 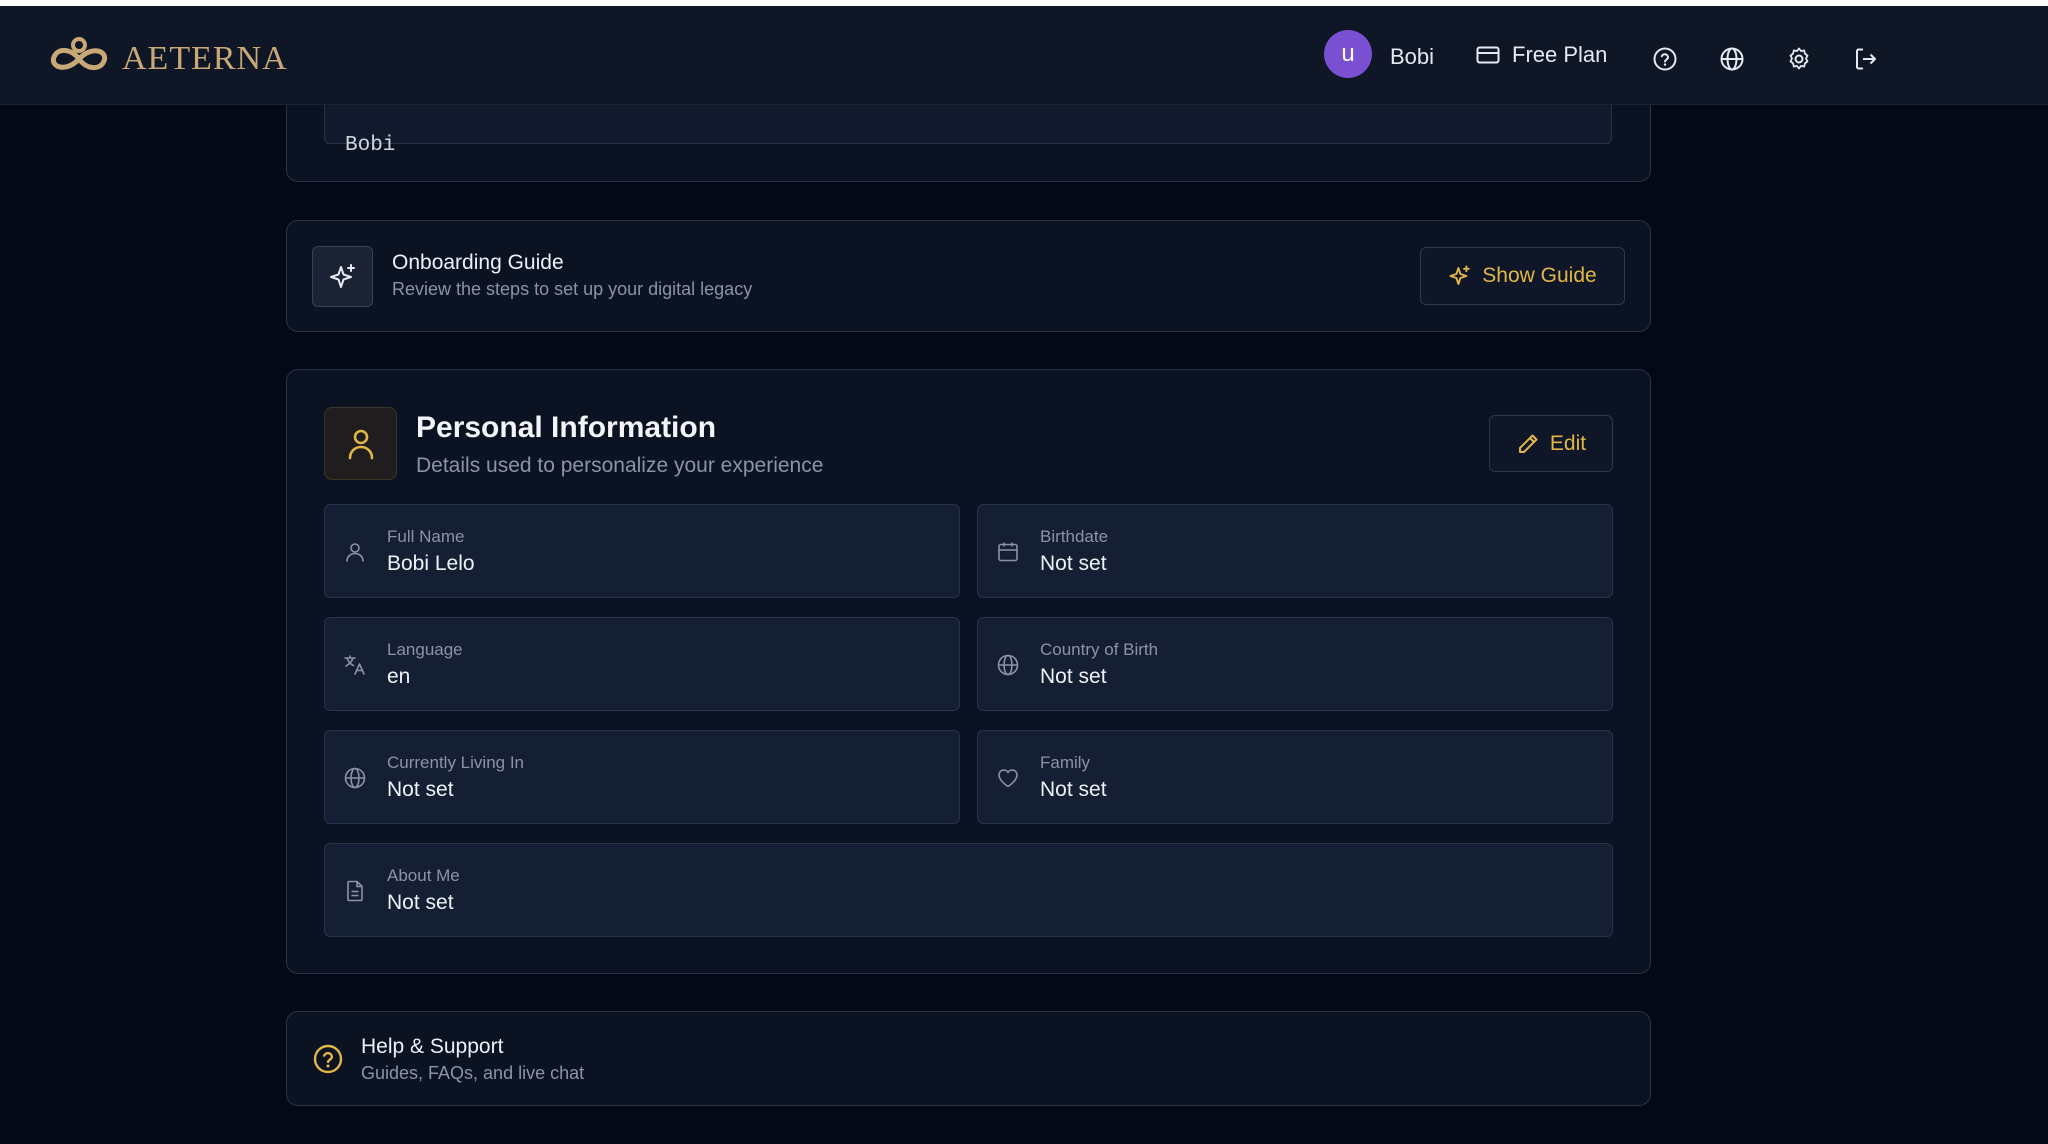 What do you see at coordinates (1099, 649) in the screenshot?
I see `field-label: Country of Birth` at bounding box center [1099, 649].